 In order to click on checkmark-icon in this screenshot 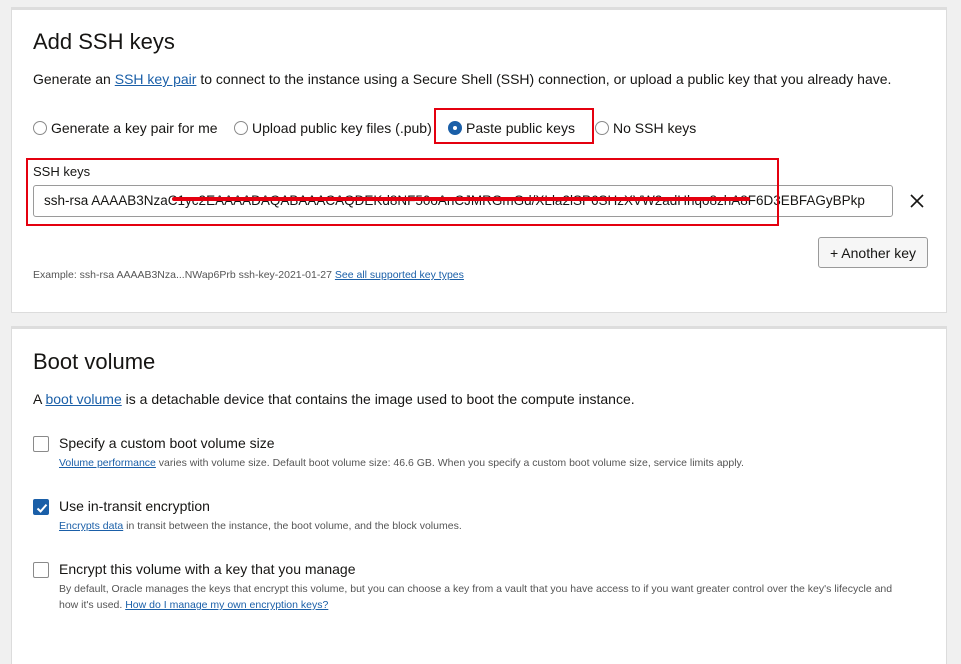, I will do `click(42, 508)`.